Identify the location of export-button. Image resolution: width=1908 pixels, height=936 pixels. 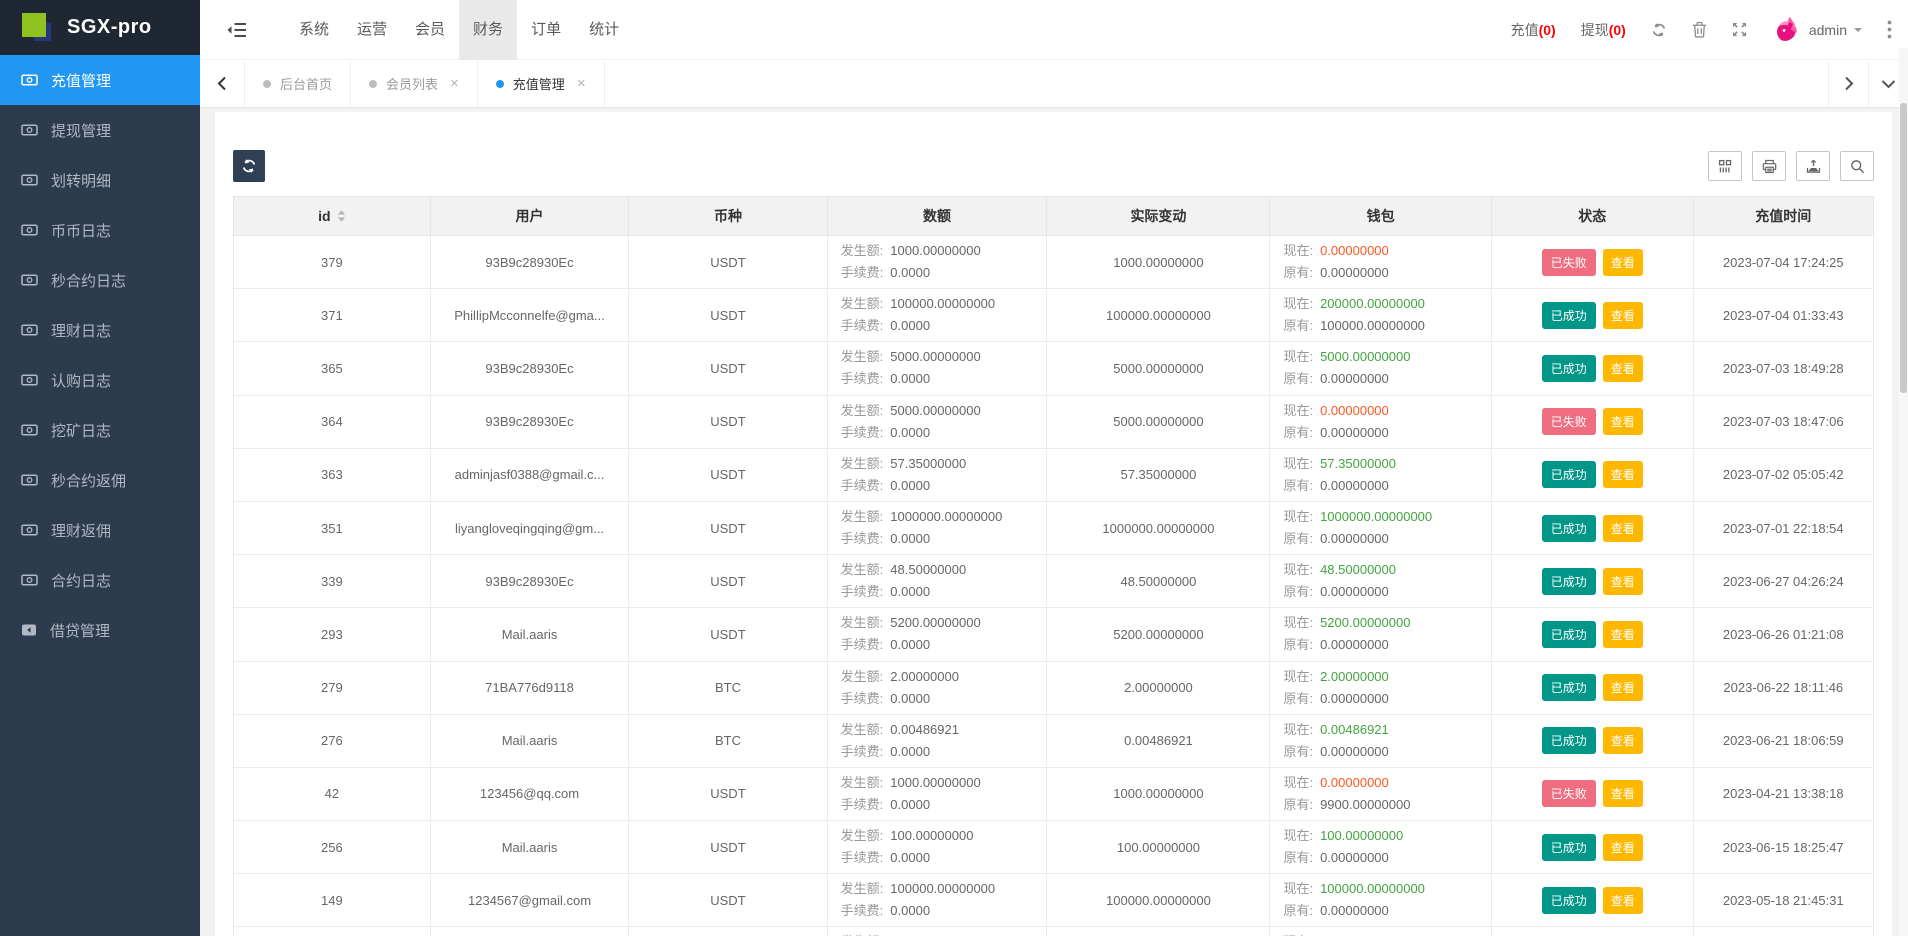
(1813, 166).